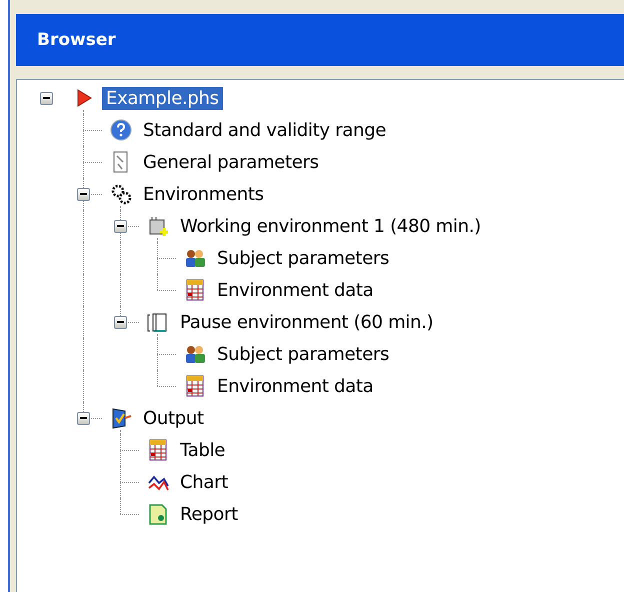 This screenshot has width=624, height=592. What do you see at coordinates (203, 194) in the screenshot?
I see `tree-item: Environments` at bounding box center [203, 194].